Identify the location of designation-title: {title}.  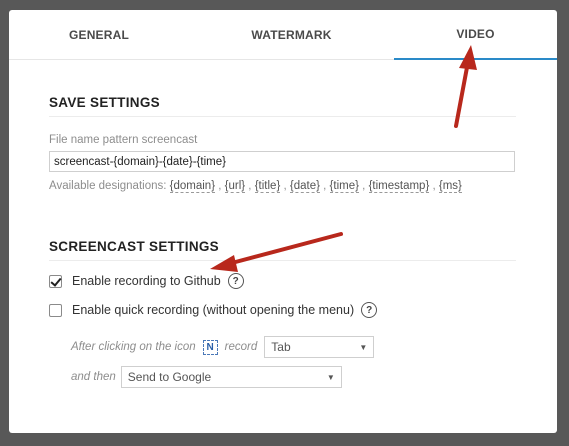
(267, 186).